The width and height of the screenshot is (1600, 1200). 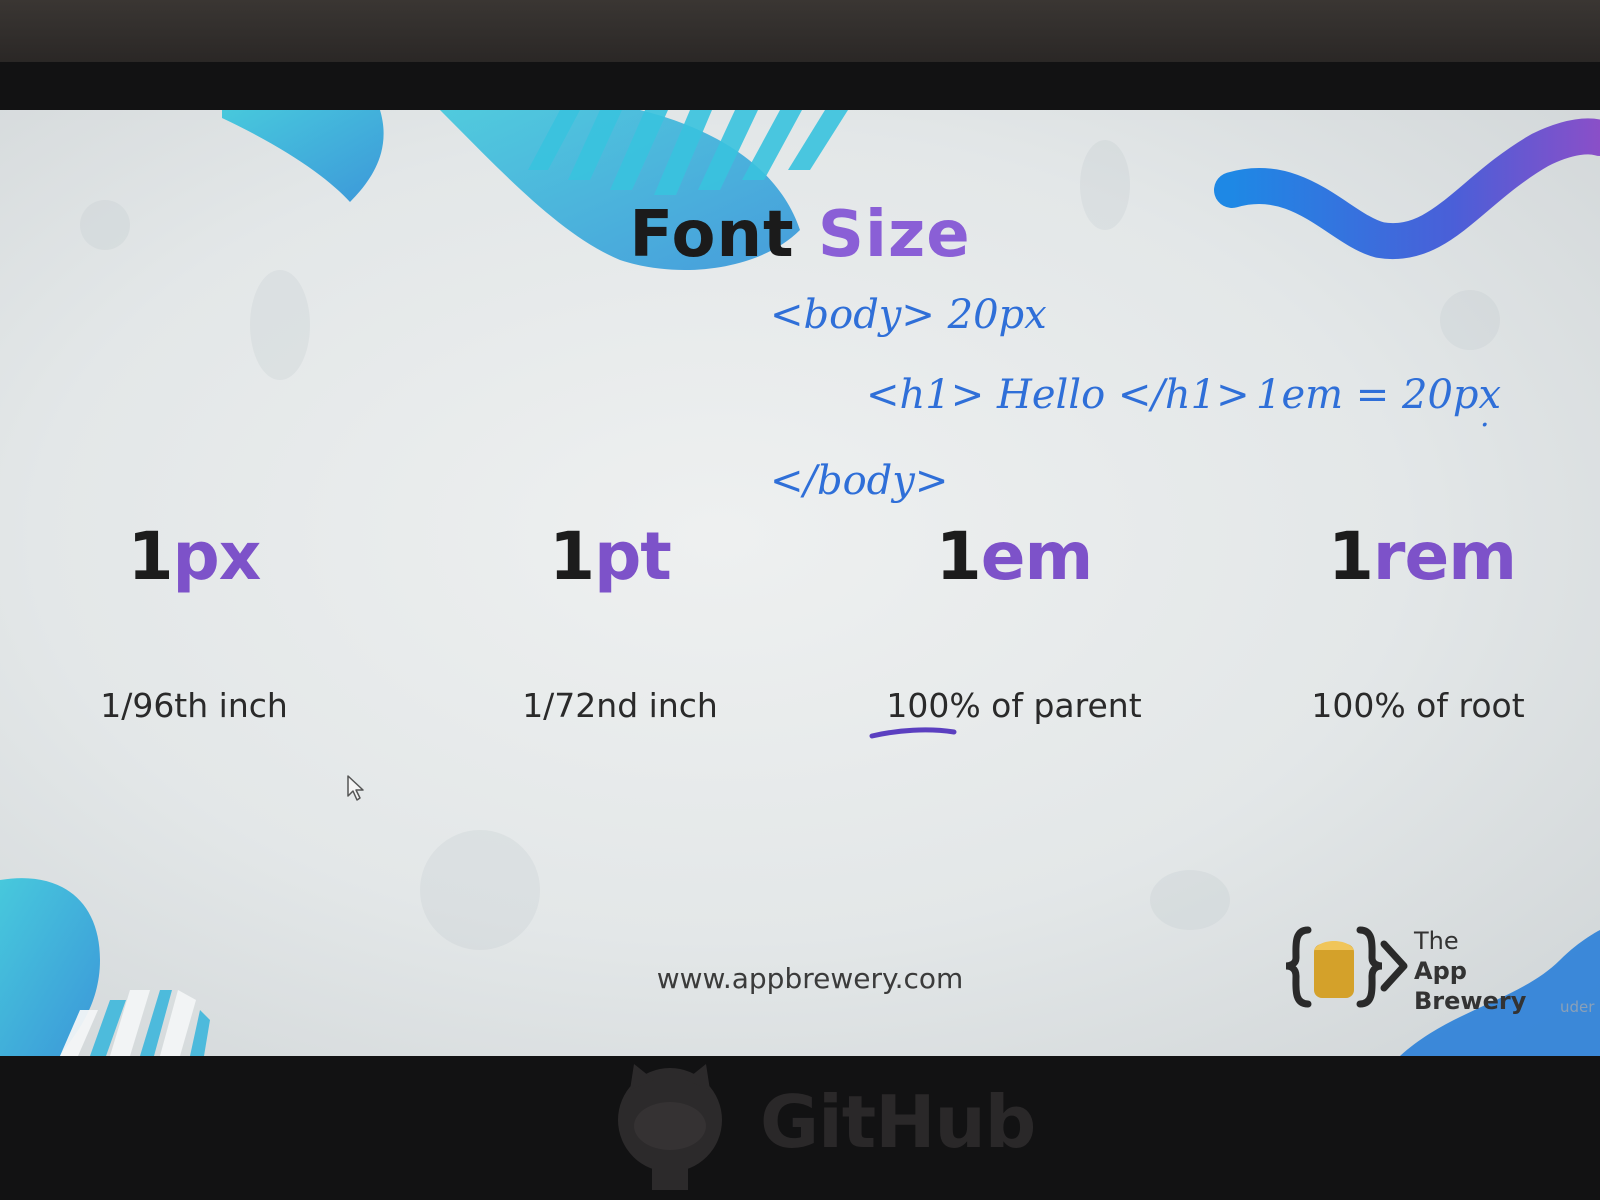 What do you see at coordinates (1014, 705) in the screenshot?
I see `unit-em-description: 100% of parent` at bounding box center [1014, 705].